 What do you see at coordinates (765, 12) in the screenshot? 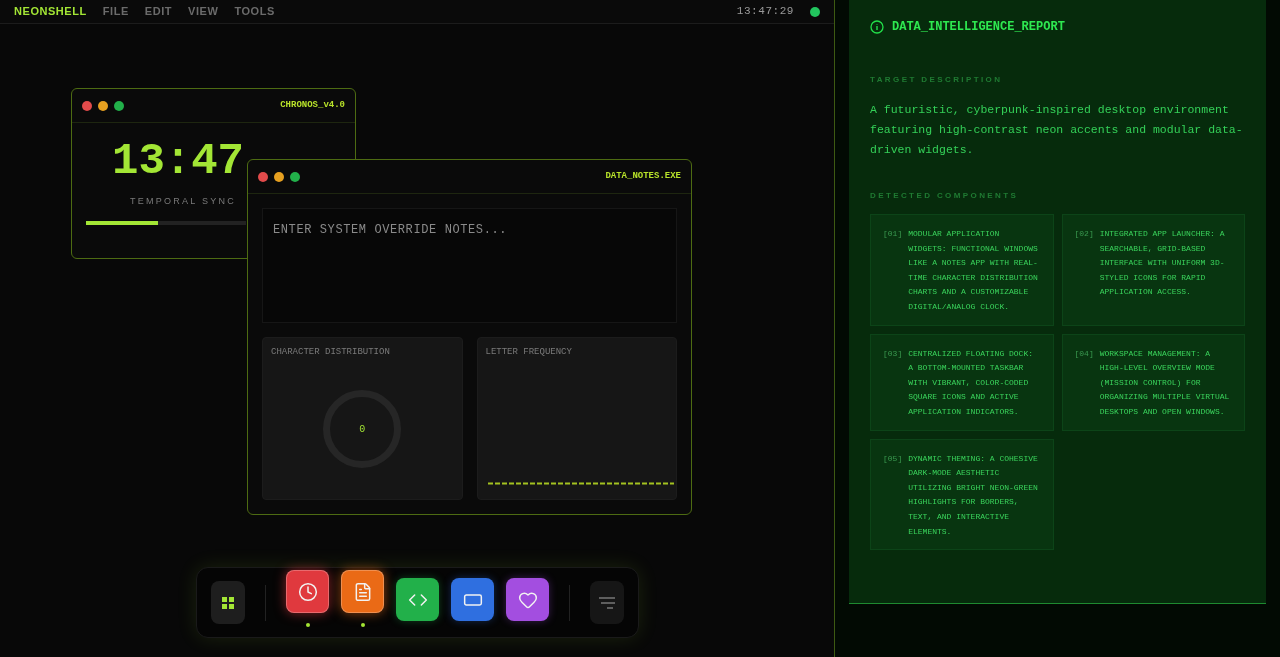
I see `menu-clock: 13:47:29` at bounding box center [765, 12].